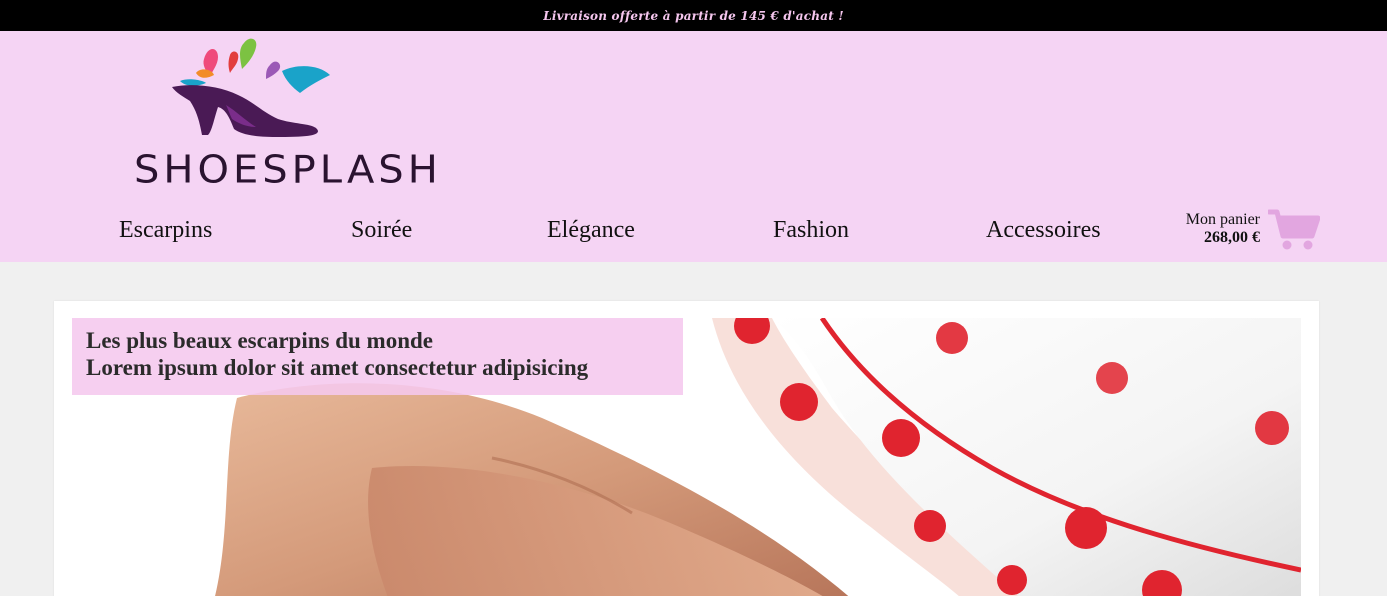 This screenshot has height=596, width=1387. Describe the element at coordinates (381, 232) in the screenshot. I see `nav-item-soiree: Soirée` at that location.